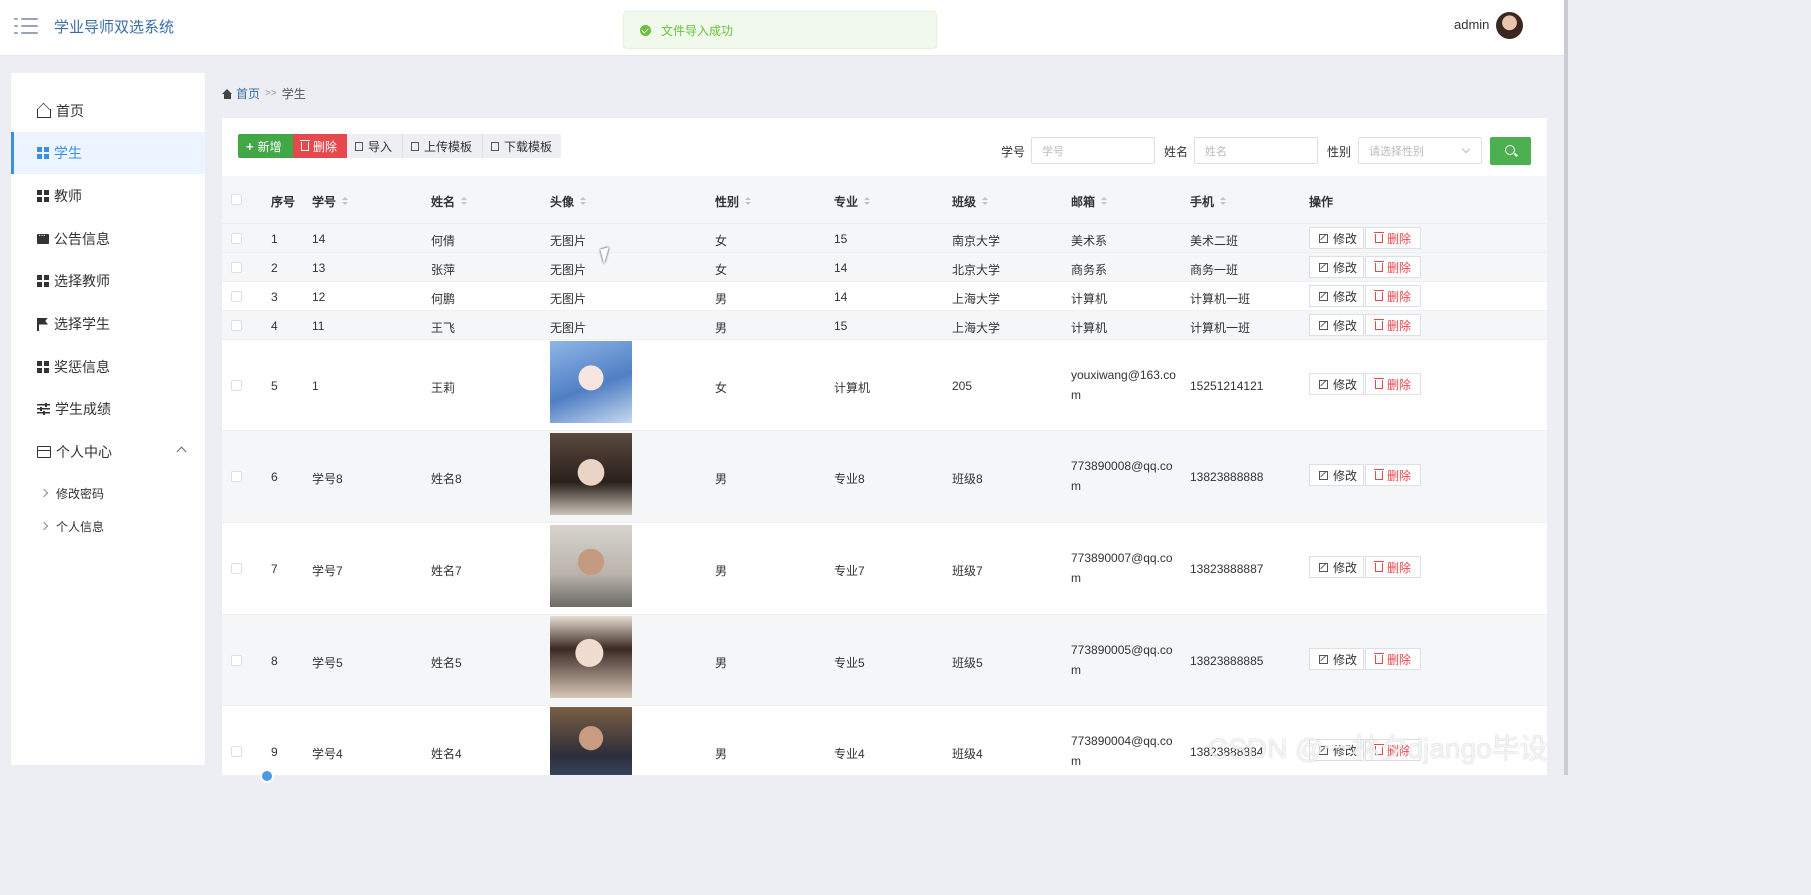  I want to click on cell-student-id: 1, so click(315, 386).